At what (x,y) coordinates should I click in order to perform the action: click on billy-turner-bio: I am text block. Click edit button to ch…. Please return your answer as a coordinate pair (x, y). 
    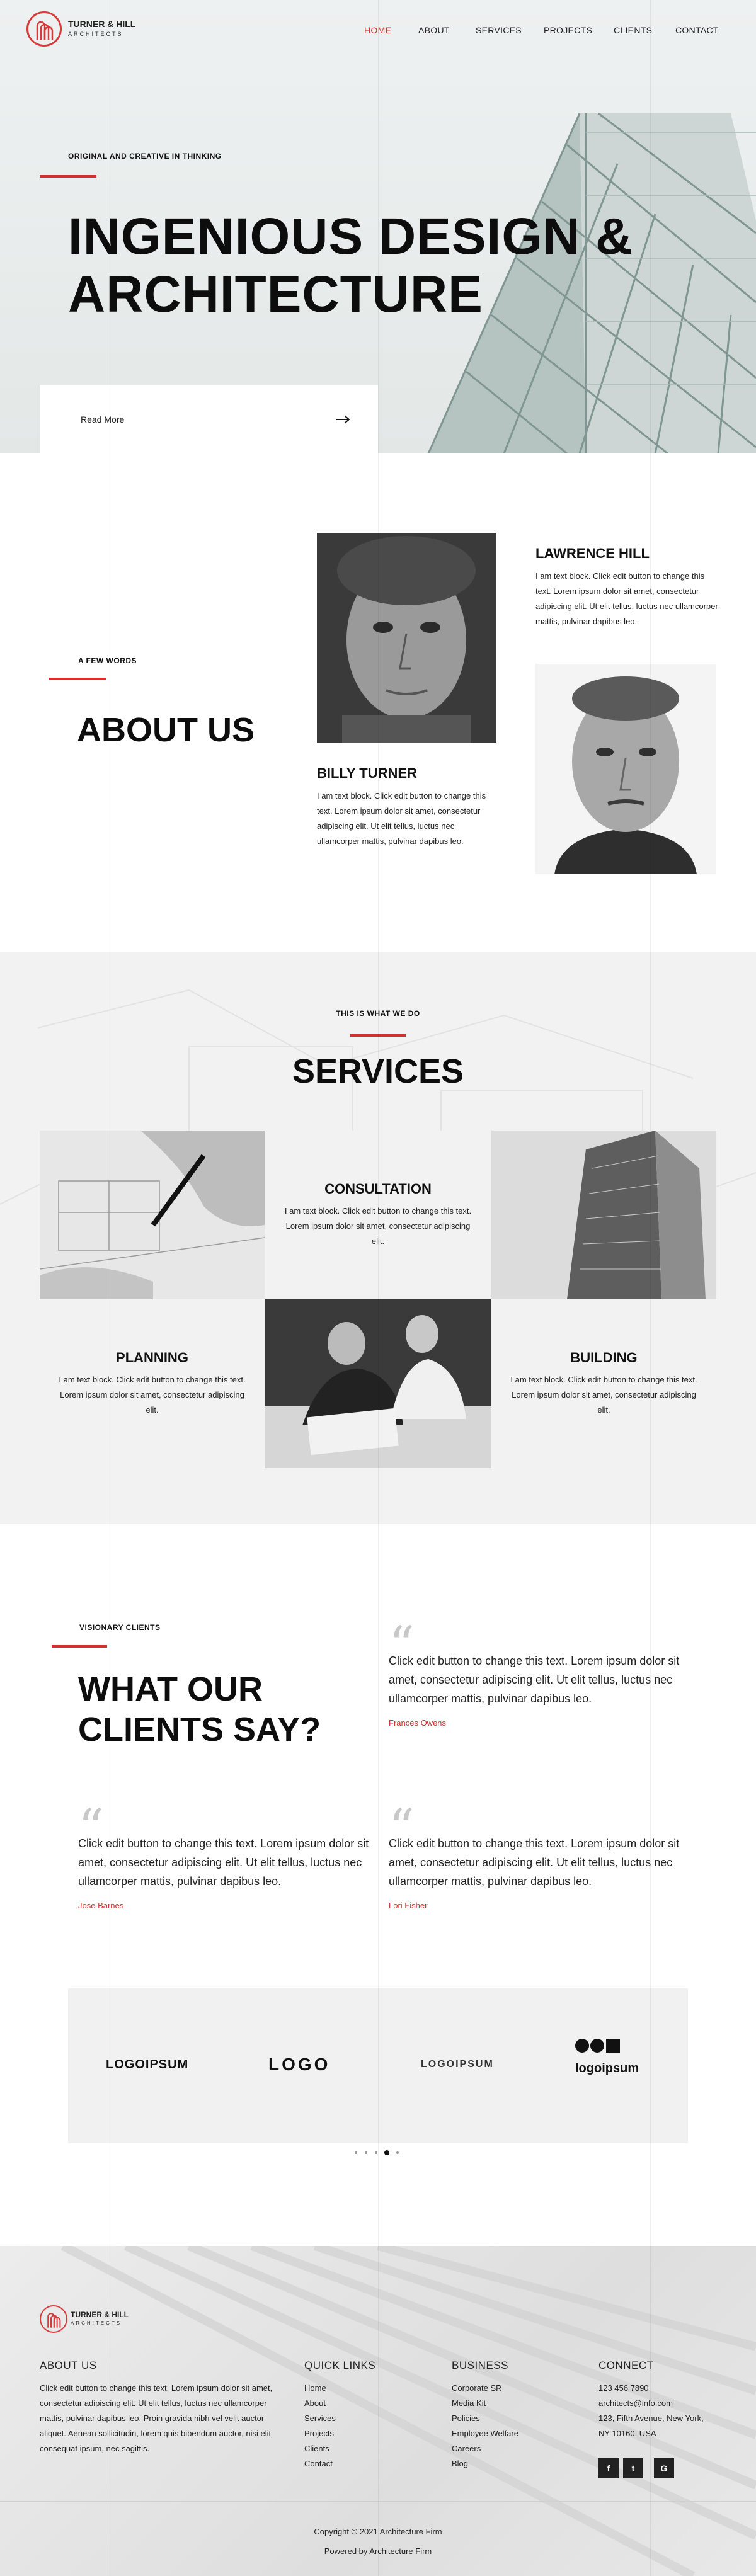
    Looking at the image, I should click on (401, 818).